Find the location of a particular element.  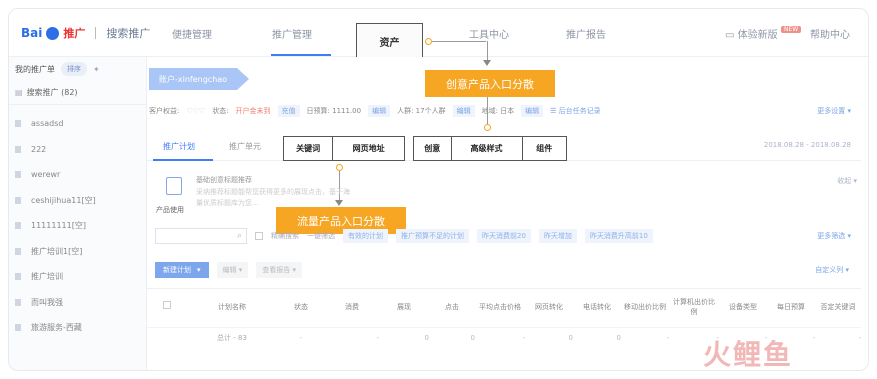

custom-columns-link: 自定义列 ▾ is located at coordinates (838, 270).